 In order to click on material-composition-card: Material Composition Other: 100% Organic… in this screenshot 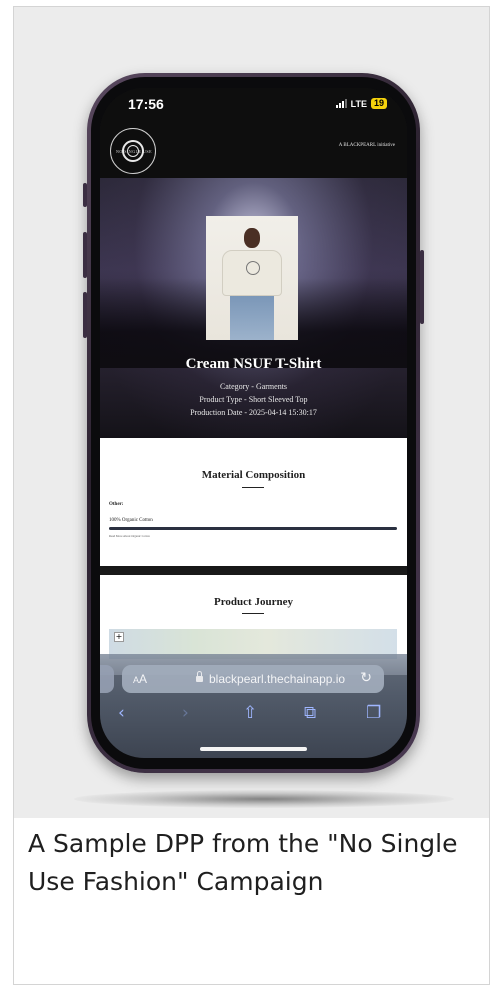, I will do `click(253, 502)`.